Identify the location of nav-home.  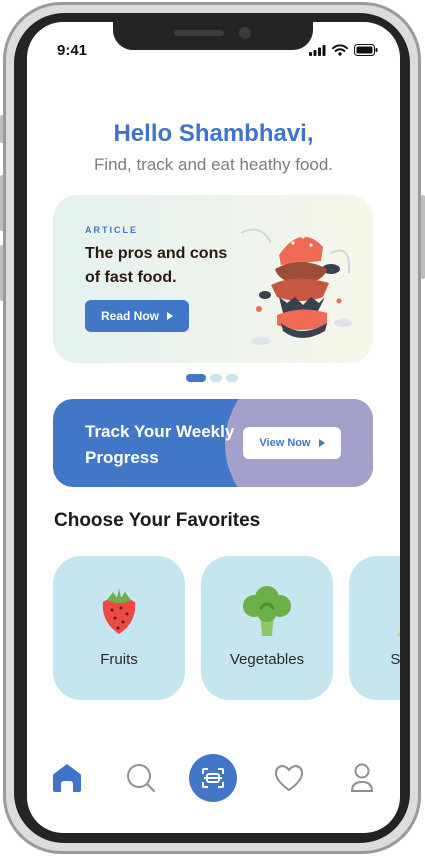
(67, 778).